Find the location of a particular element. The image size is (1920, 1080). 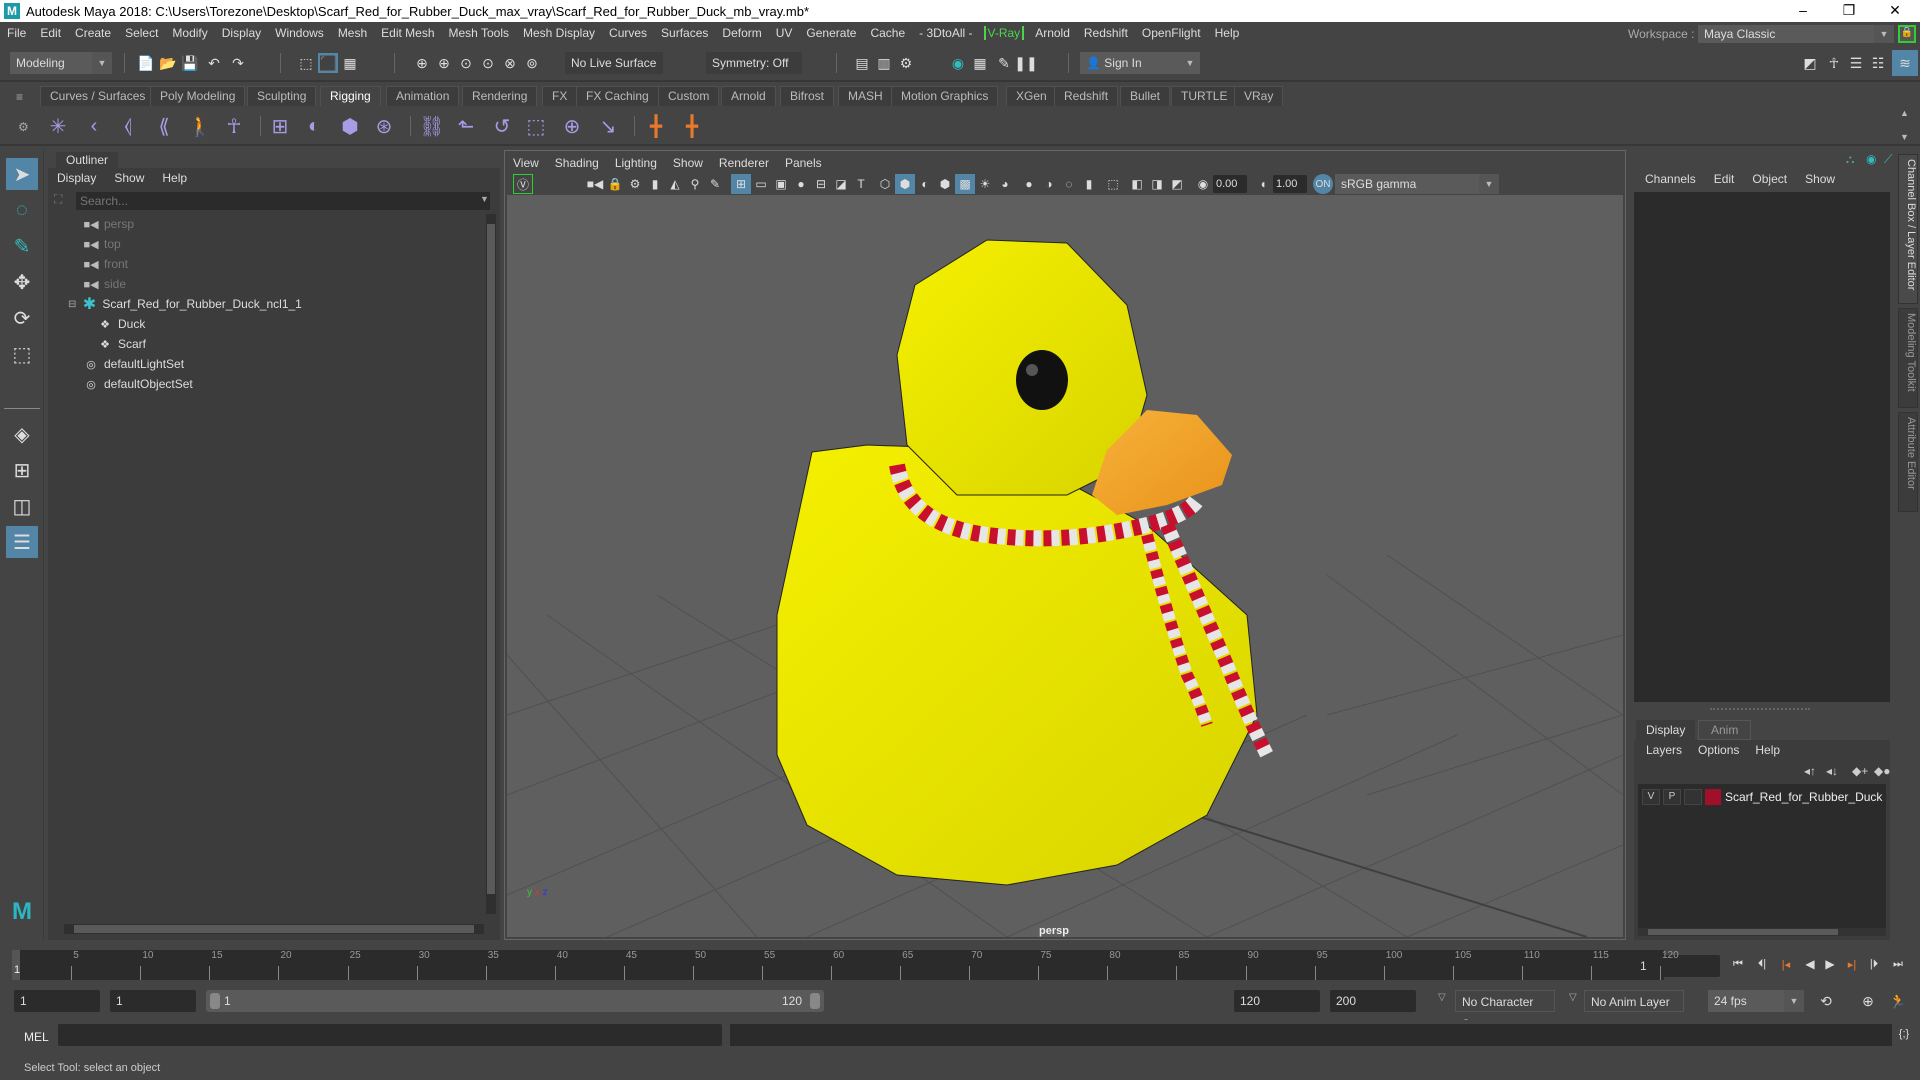

render-frame-icon: ▤ is located at coordinates (862, 63).